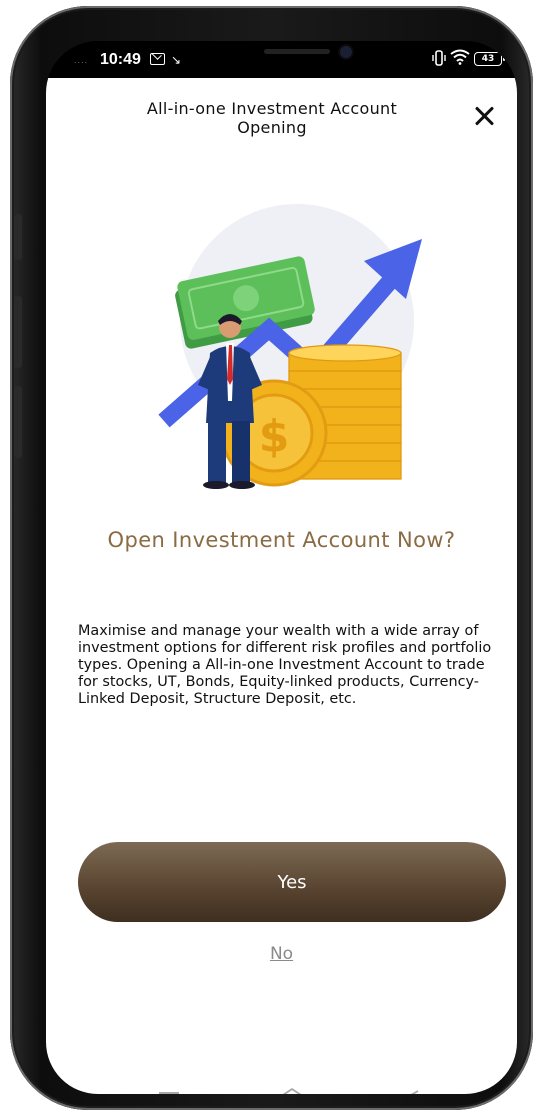 The width and height of the screenshot is (543, 1115). What do you see at coordinates (460, 59) in the screenshot?
I see `wifi-icon` at bounding box center [460, 59].